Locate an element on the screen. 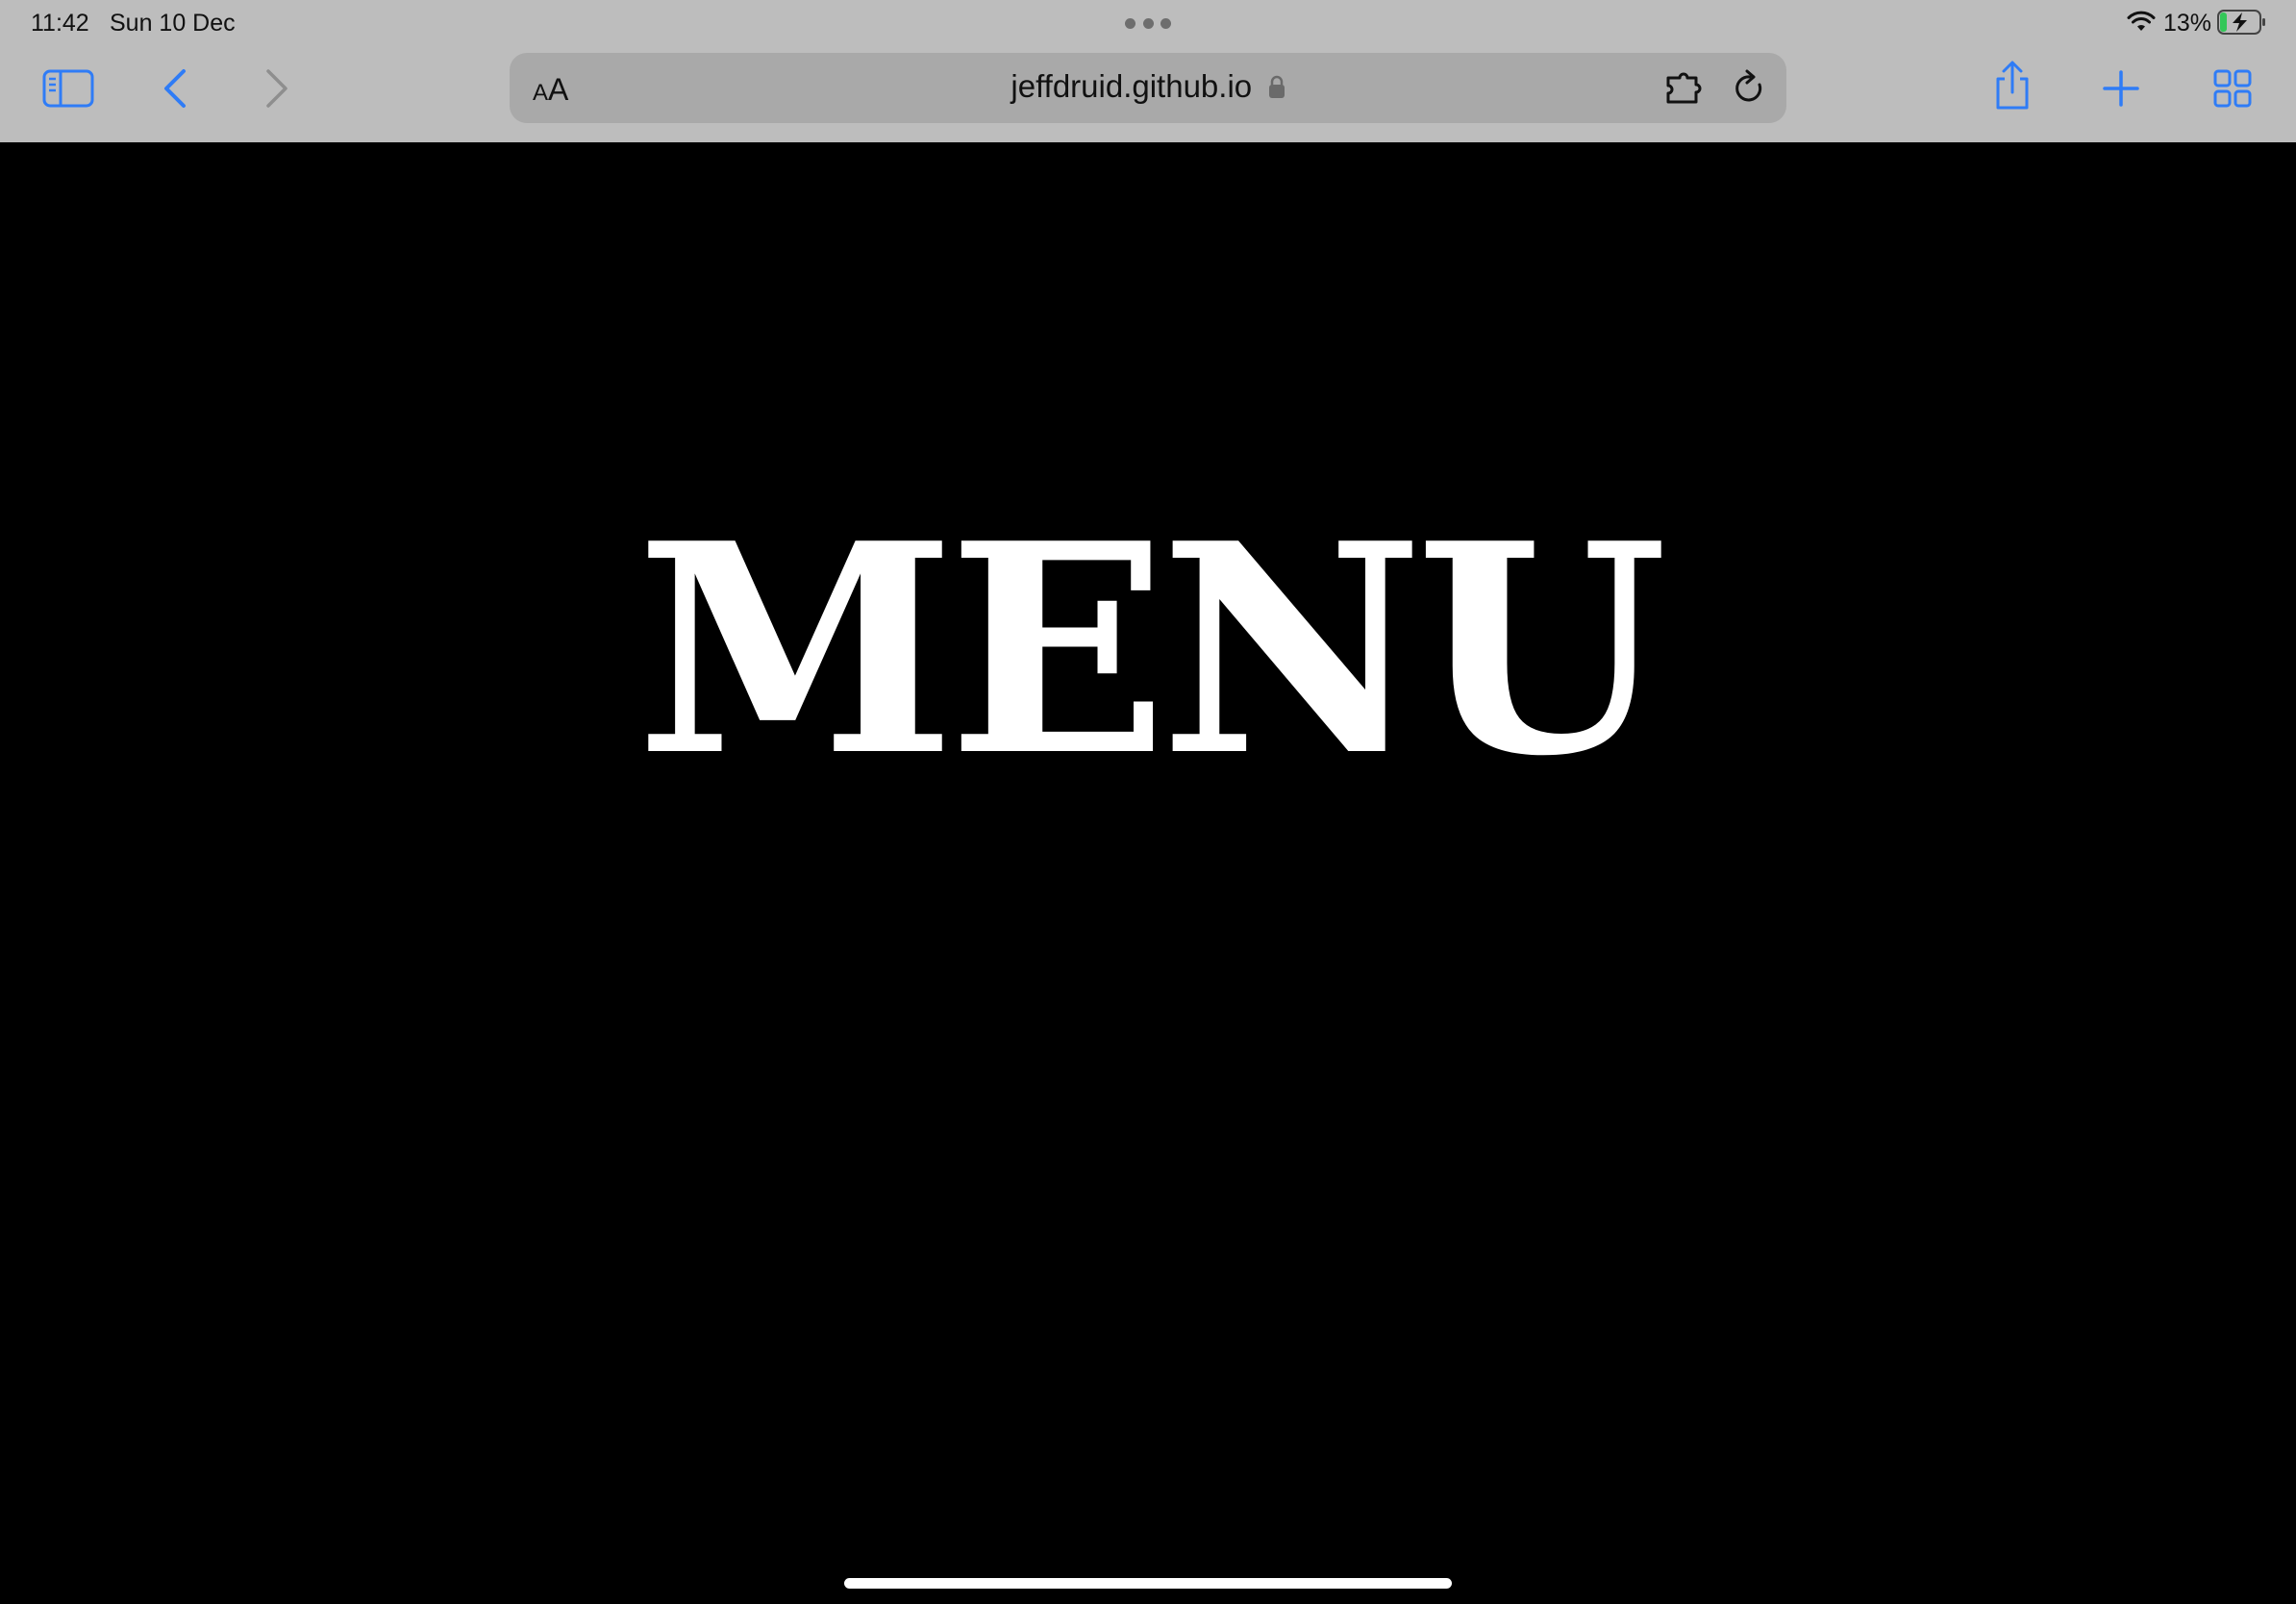  lock-icon is located at coordinates (1276, 86).